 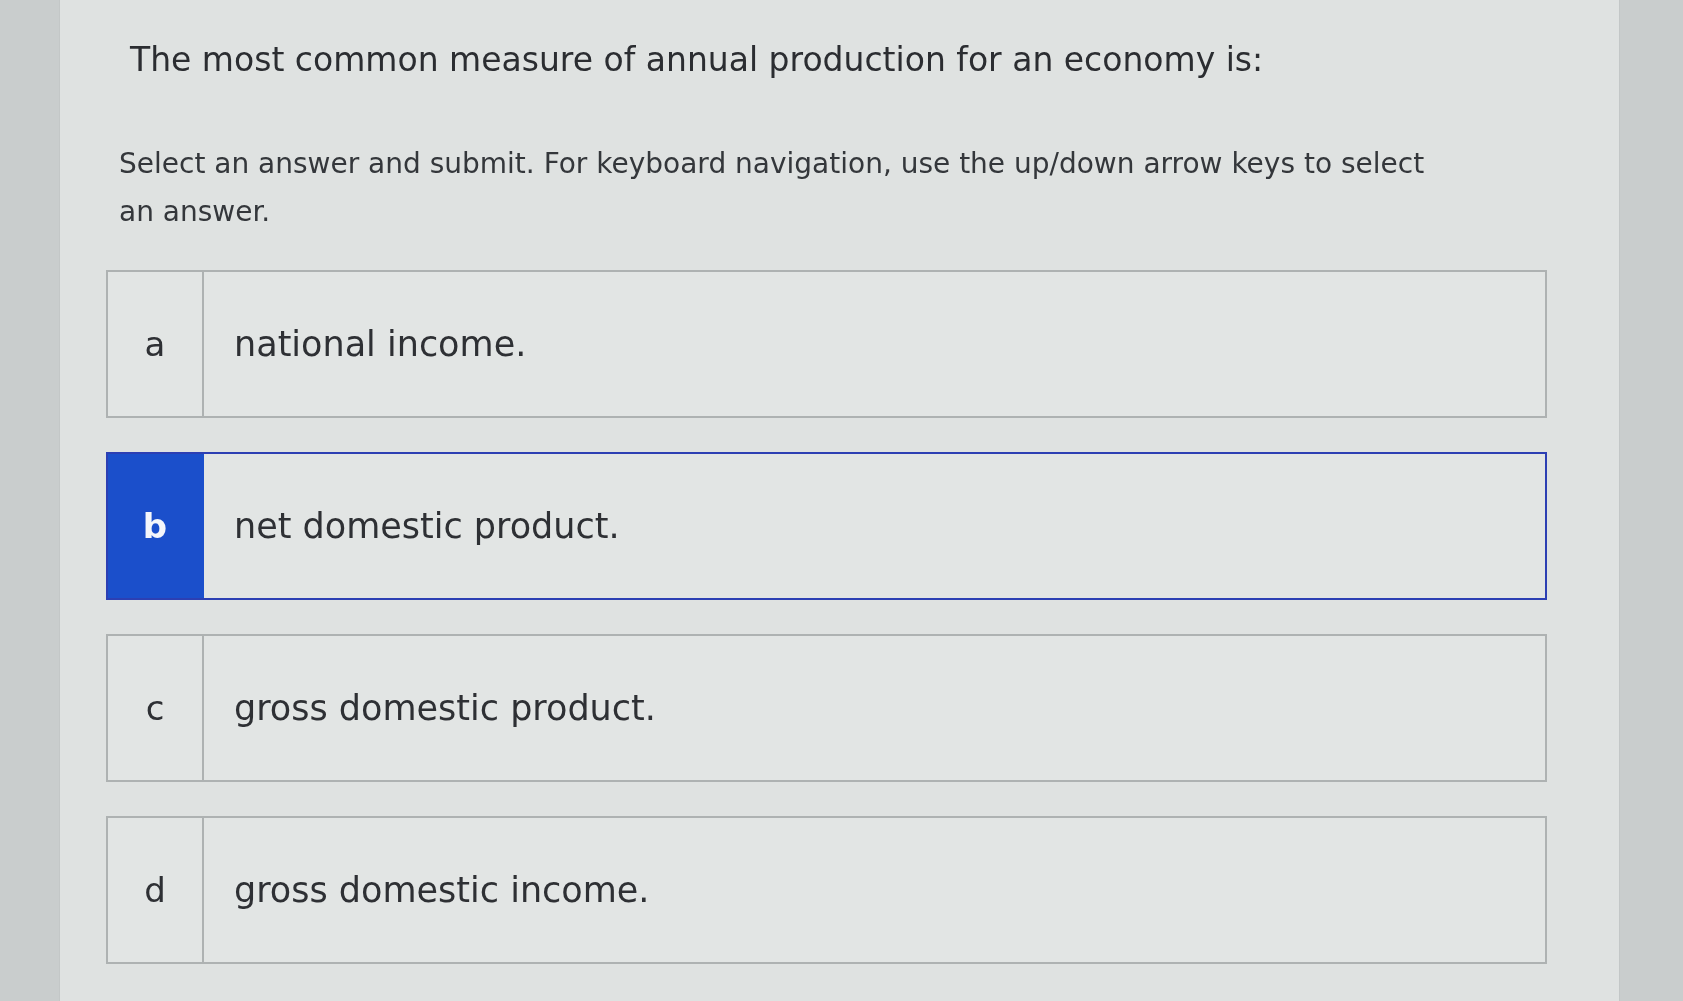 What do you see at coordinates (772, 188) in the screenshot?
I see `instructions-text: Select an answer and submit. For keyboard navigation, use the up/down arrow keys to select an answer.` at bounding box center [772, 188].